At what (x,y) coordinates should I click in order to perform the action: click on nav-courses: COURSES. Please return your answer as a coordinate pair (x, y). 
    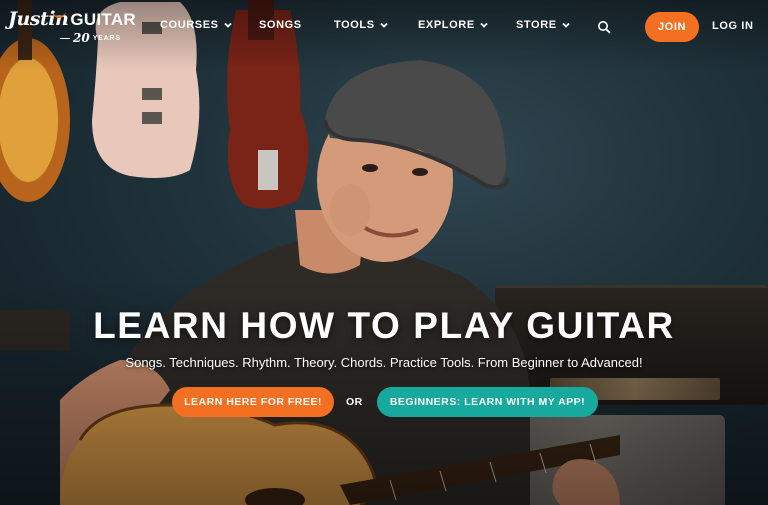
    Looking at the image, I should click on (196, 25).